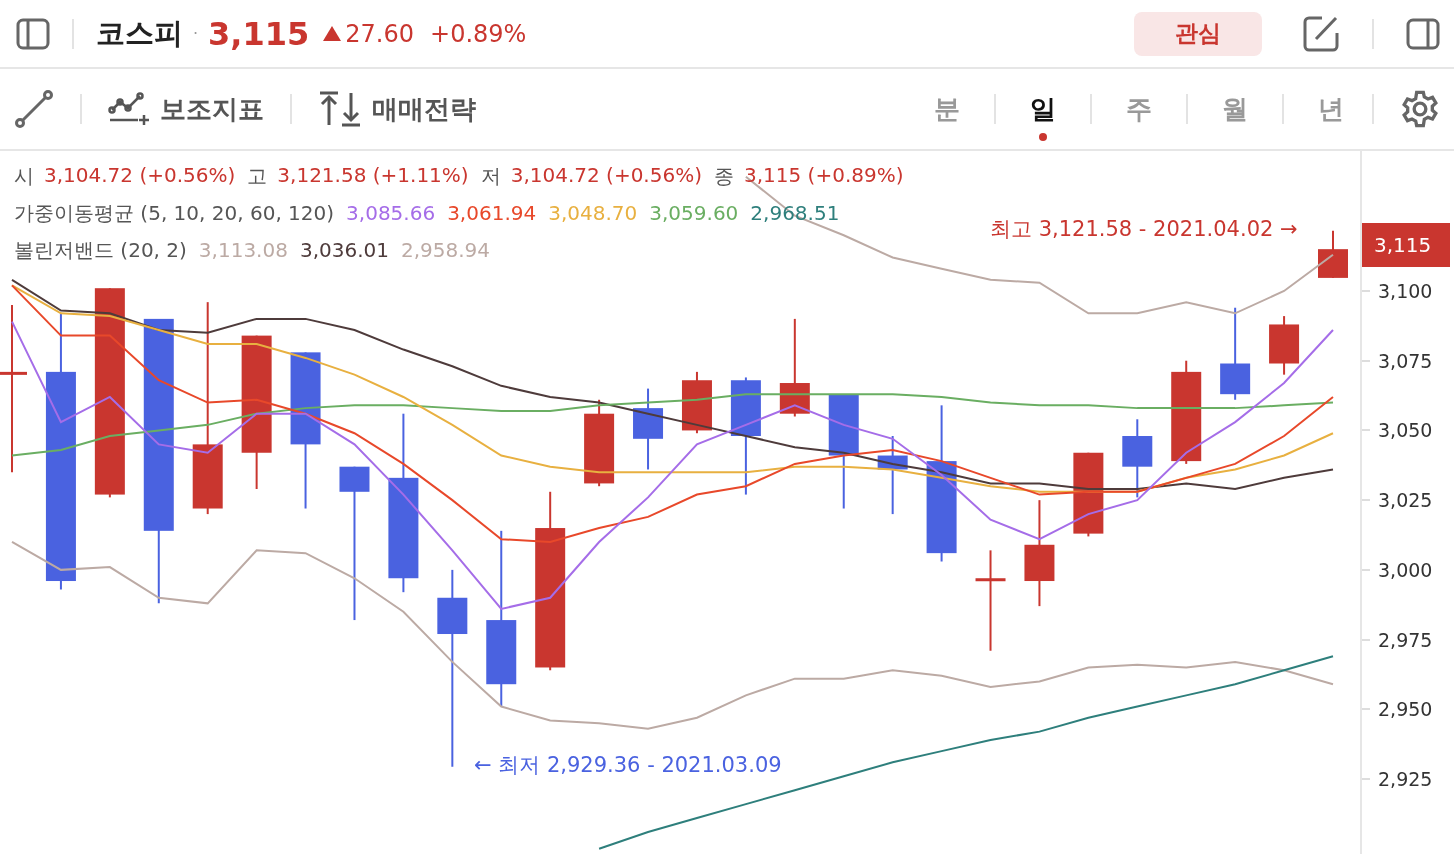  Describe the element at coordinates (492, 213) in the screenshot. I see `indicator-value: 3,061.94` at that location.